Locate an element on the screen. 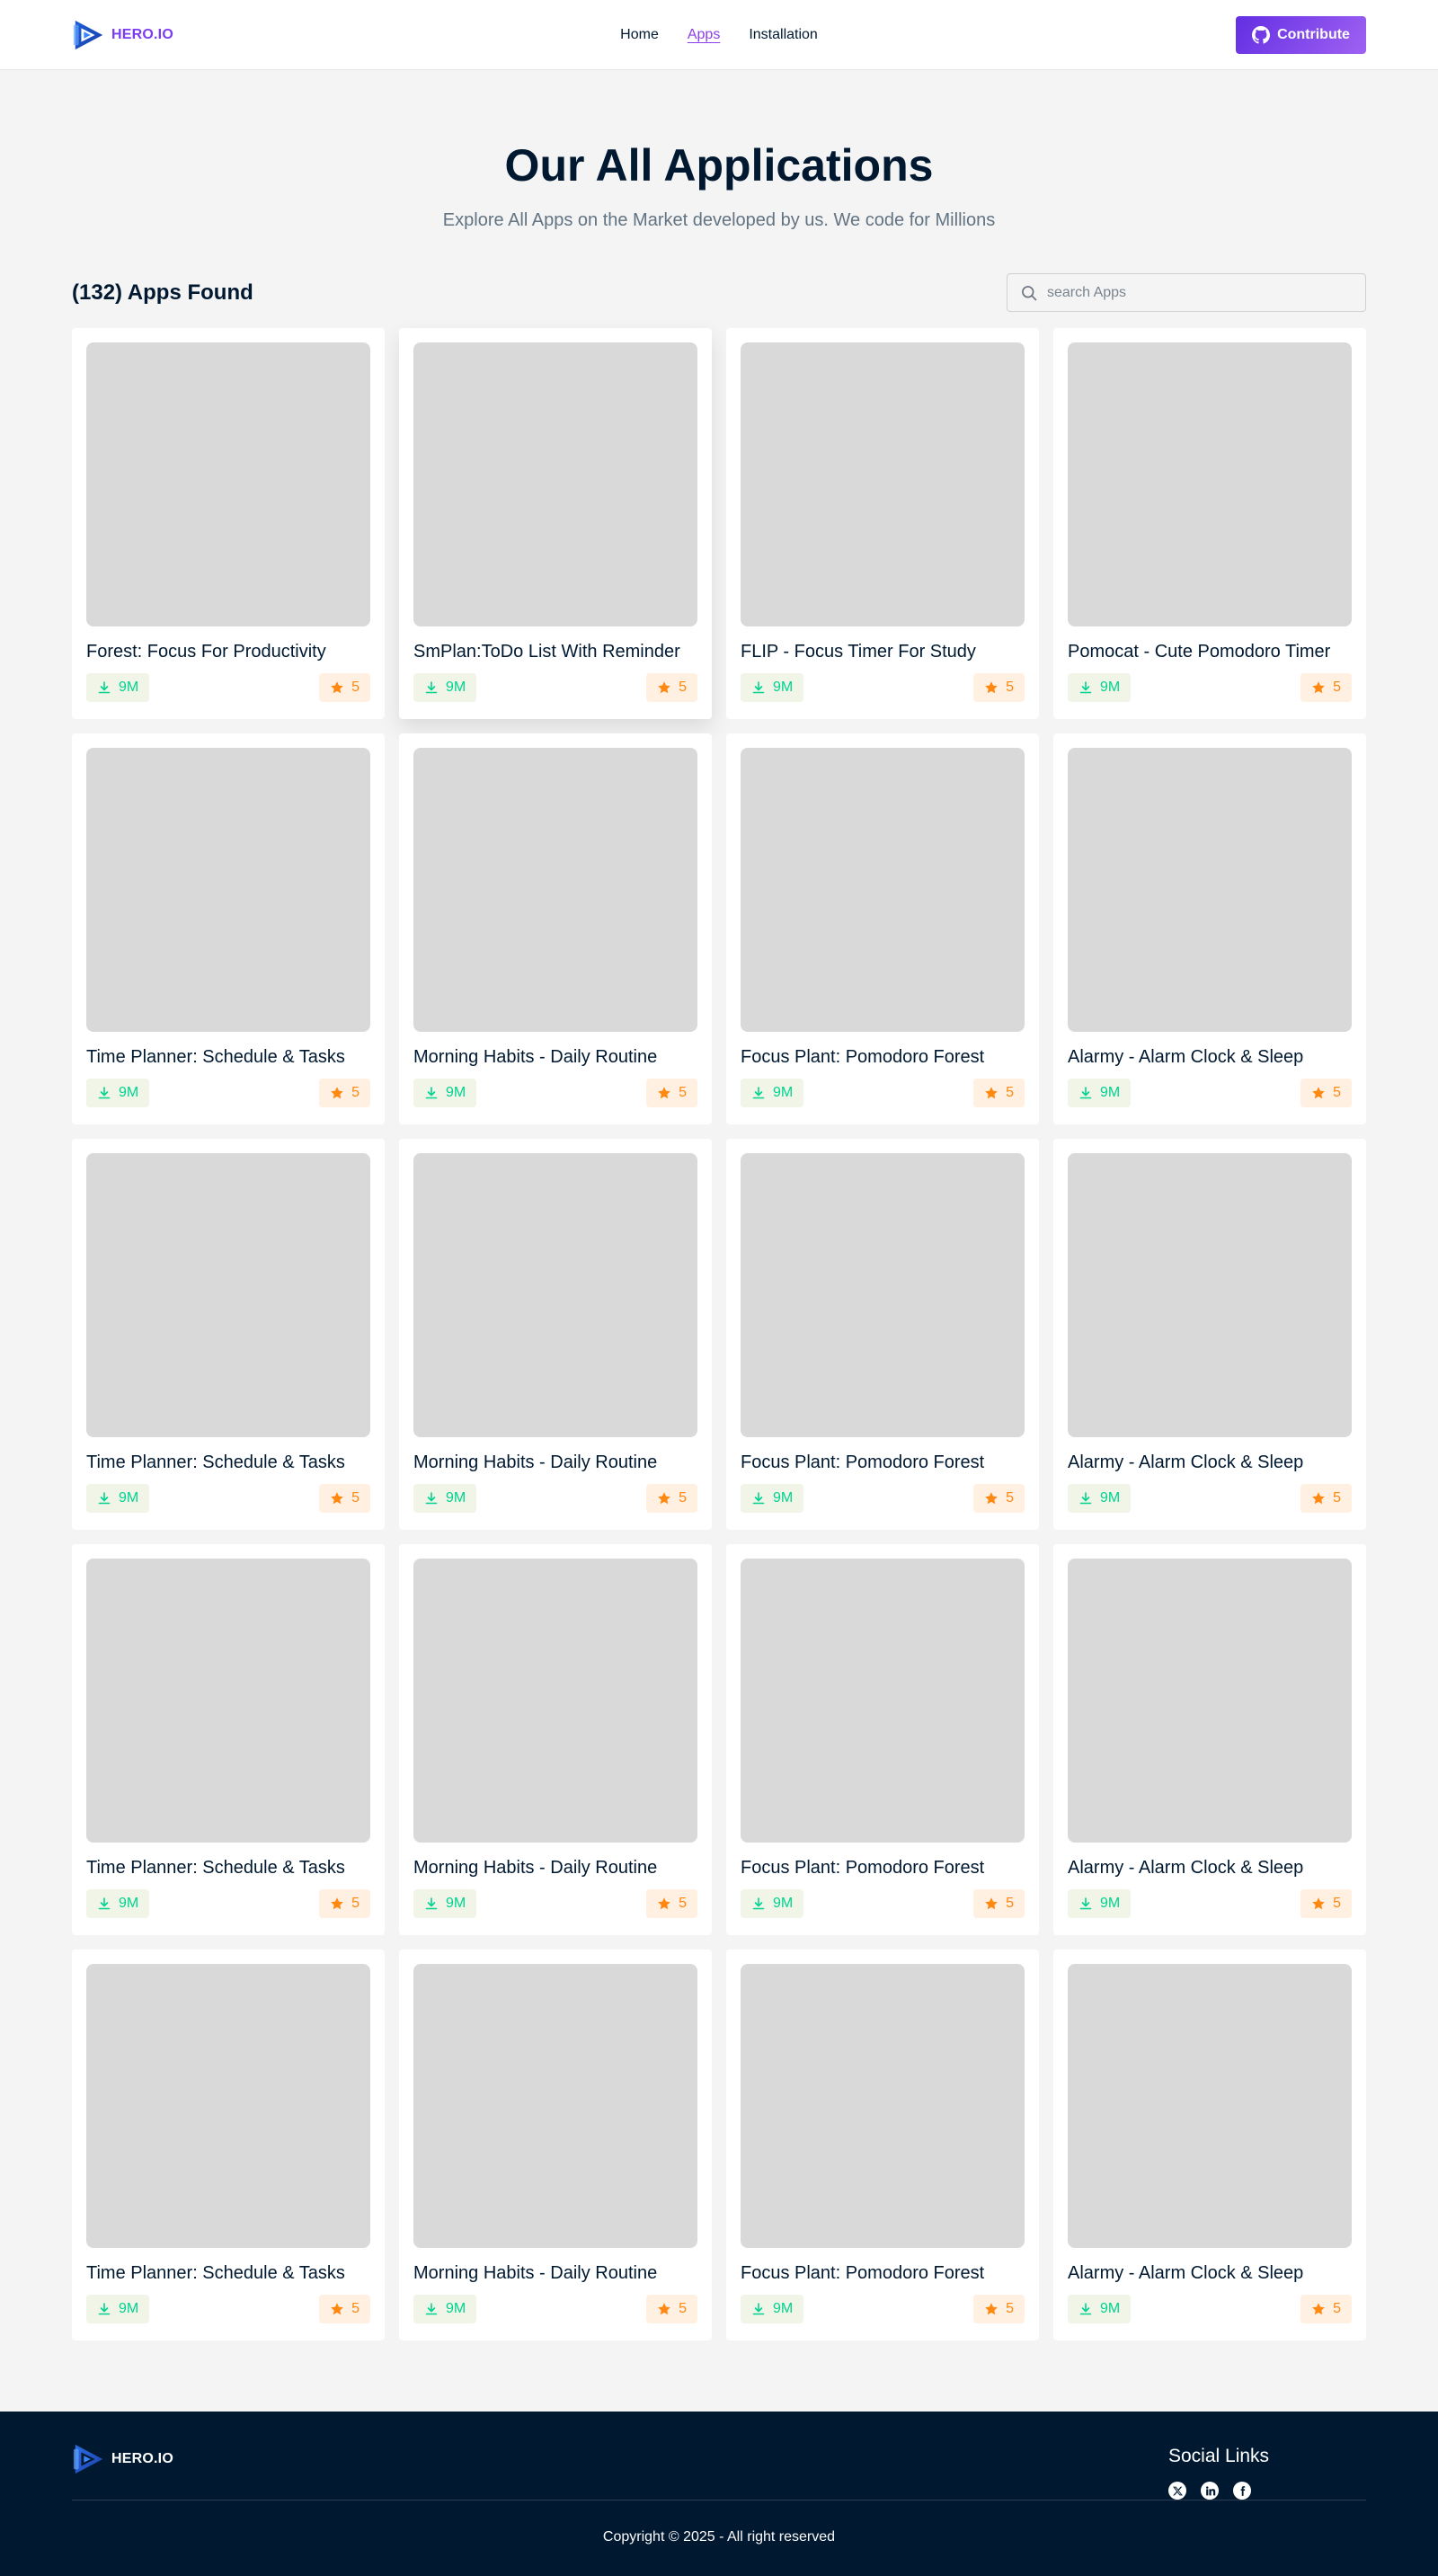 The height and width of the screenshot is (2576, 1438). social-links-title: Social Links is located at coordinates (1219, 2456).